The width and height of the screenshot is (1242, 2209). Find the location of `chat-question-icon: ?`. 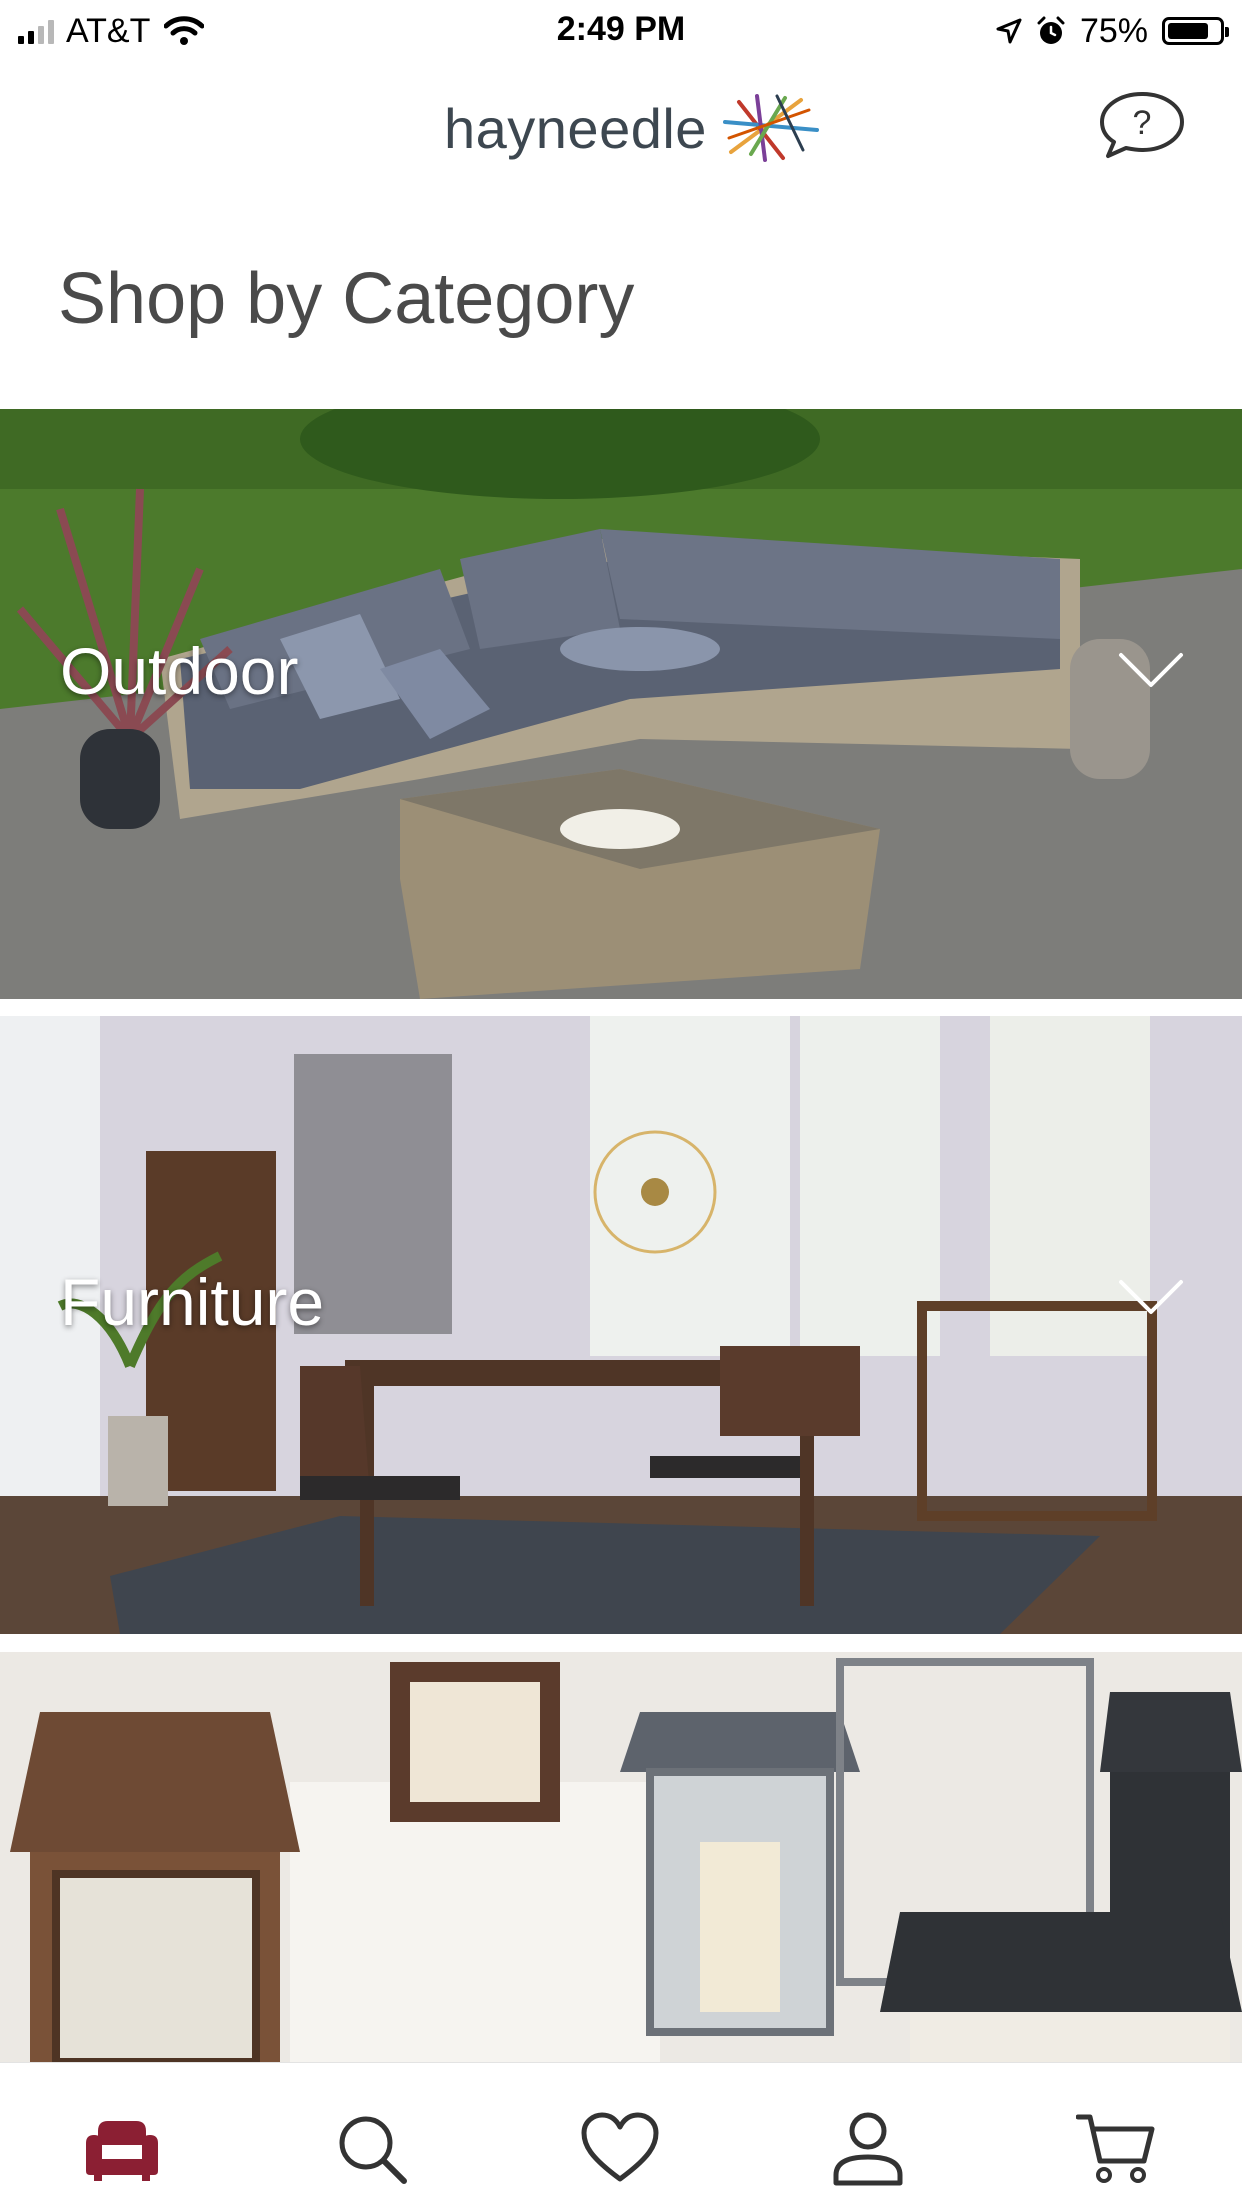

chat-question-icon: ? is located at coordinates (1142, 125).